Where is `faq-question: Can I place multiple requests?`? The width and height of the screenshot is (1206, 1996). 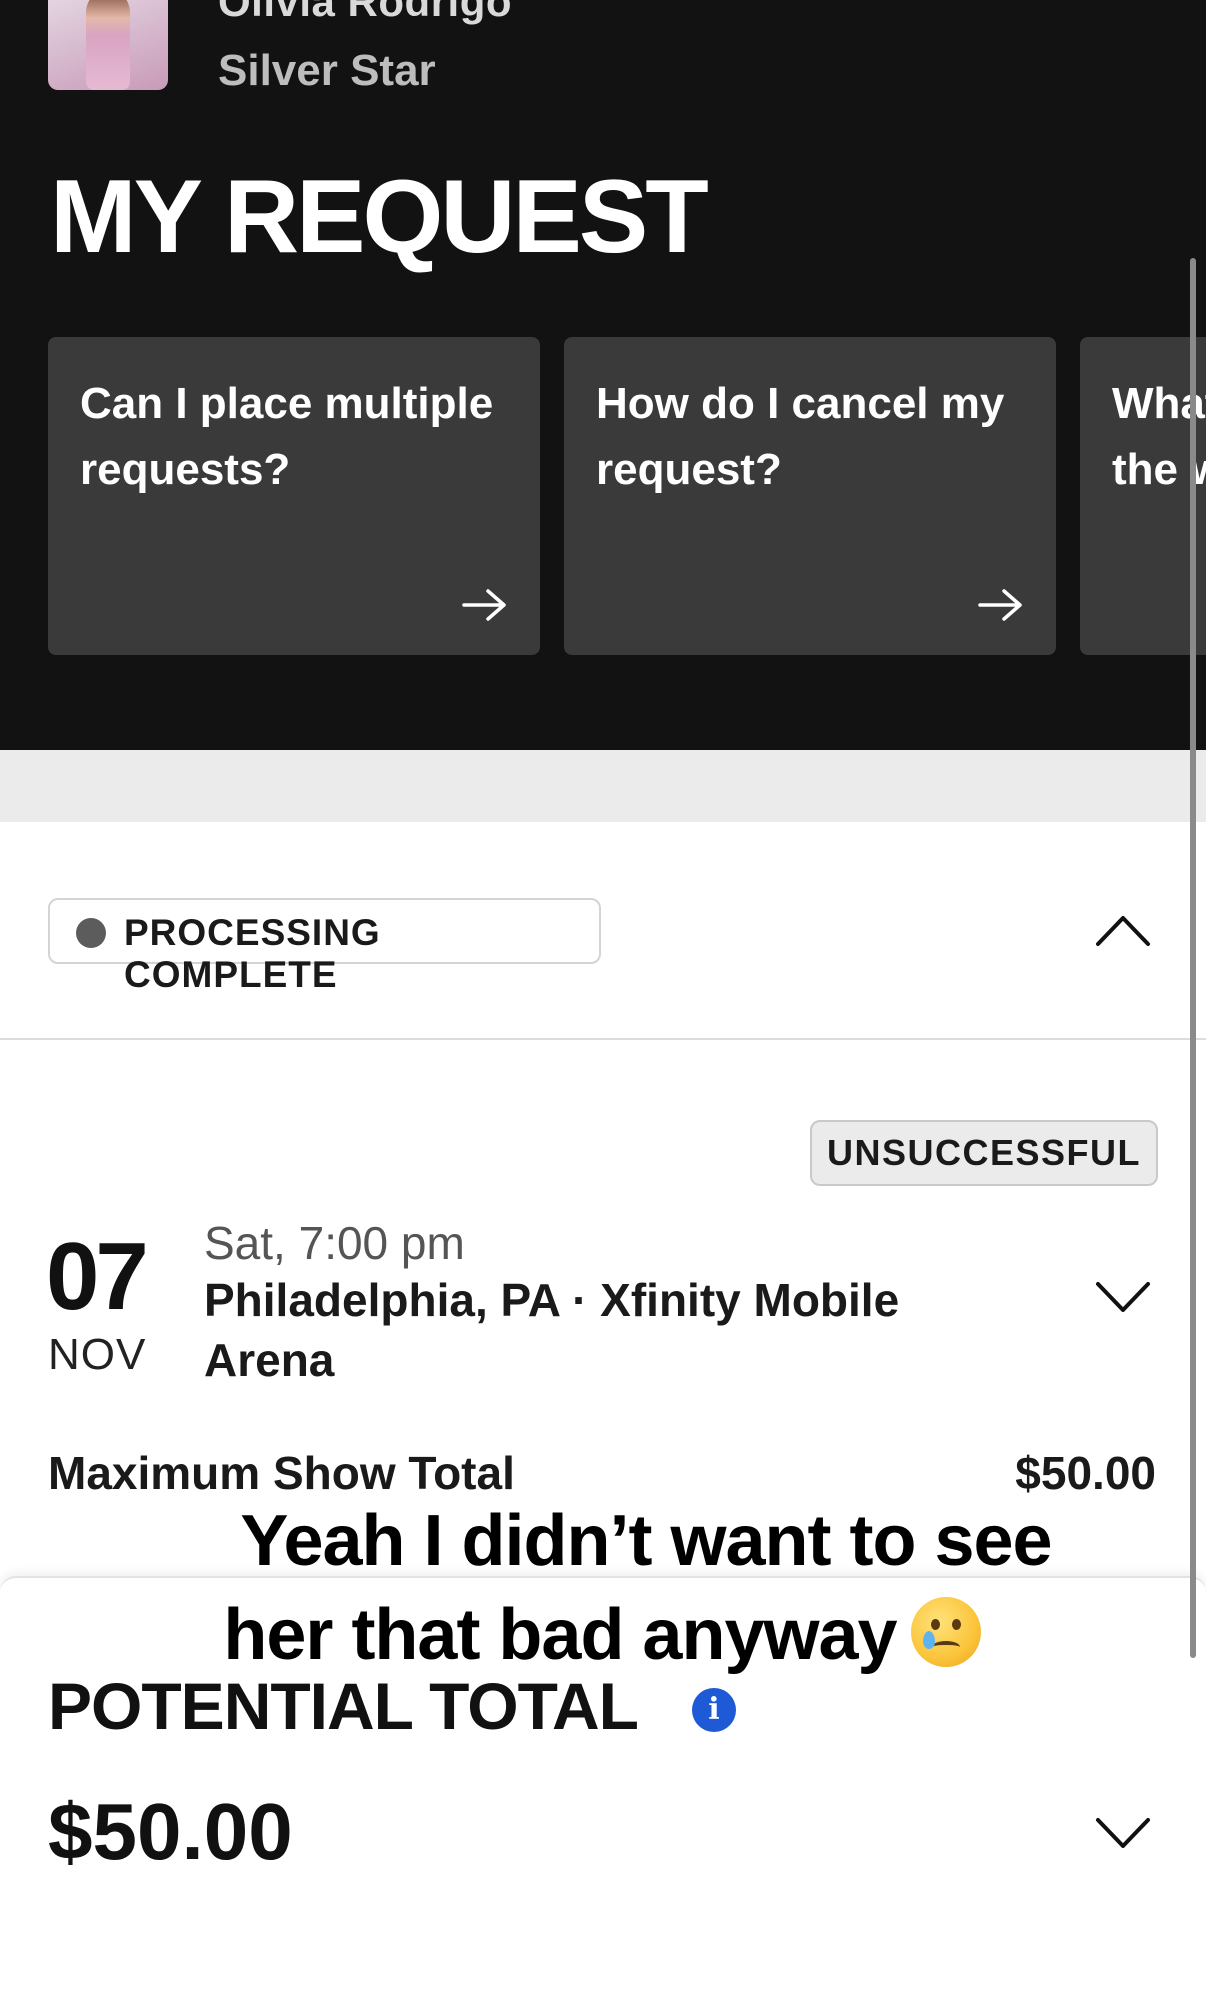 faq-question: Can I place multiple requests? is located at coordinates (287, 436).